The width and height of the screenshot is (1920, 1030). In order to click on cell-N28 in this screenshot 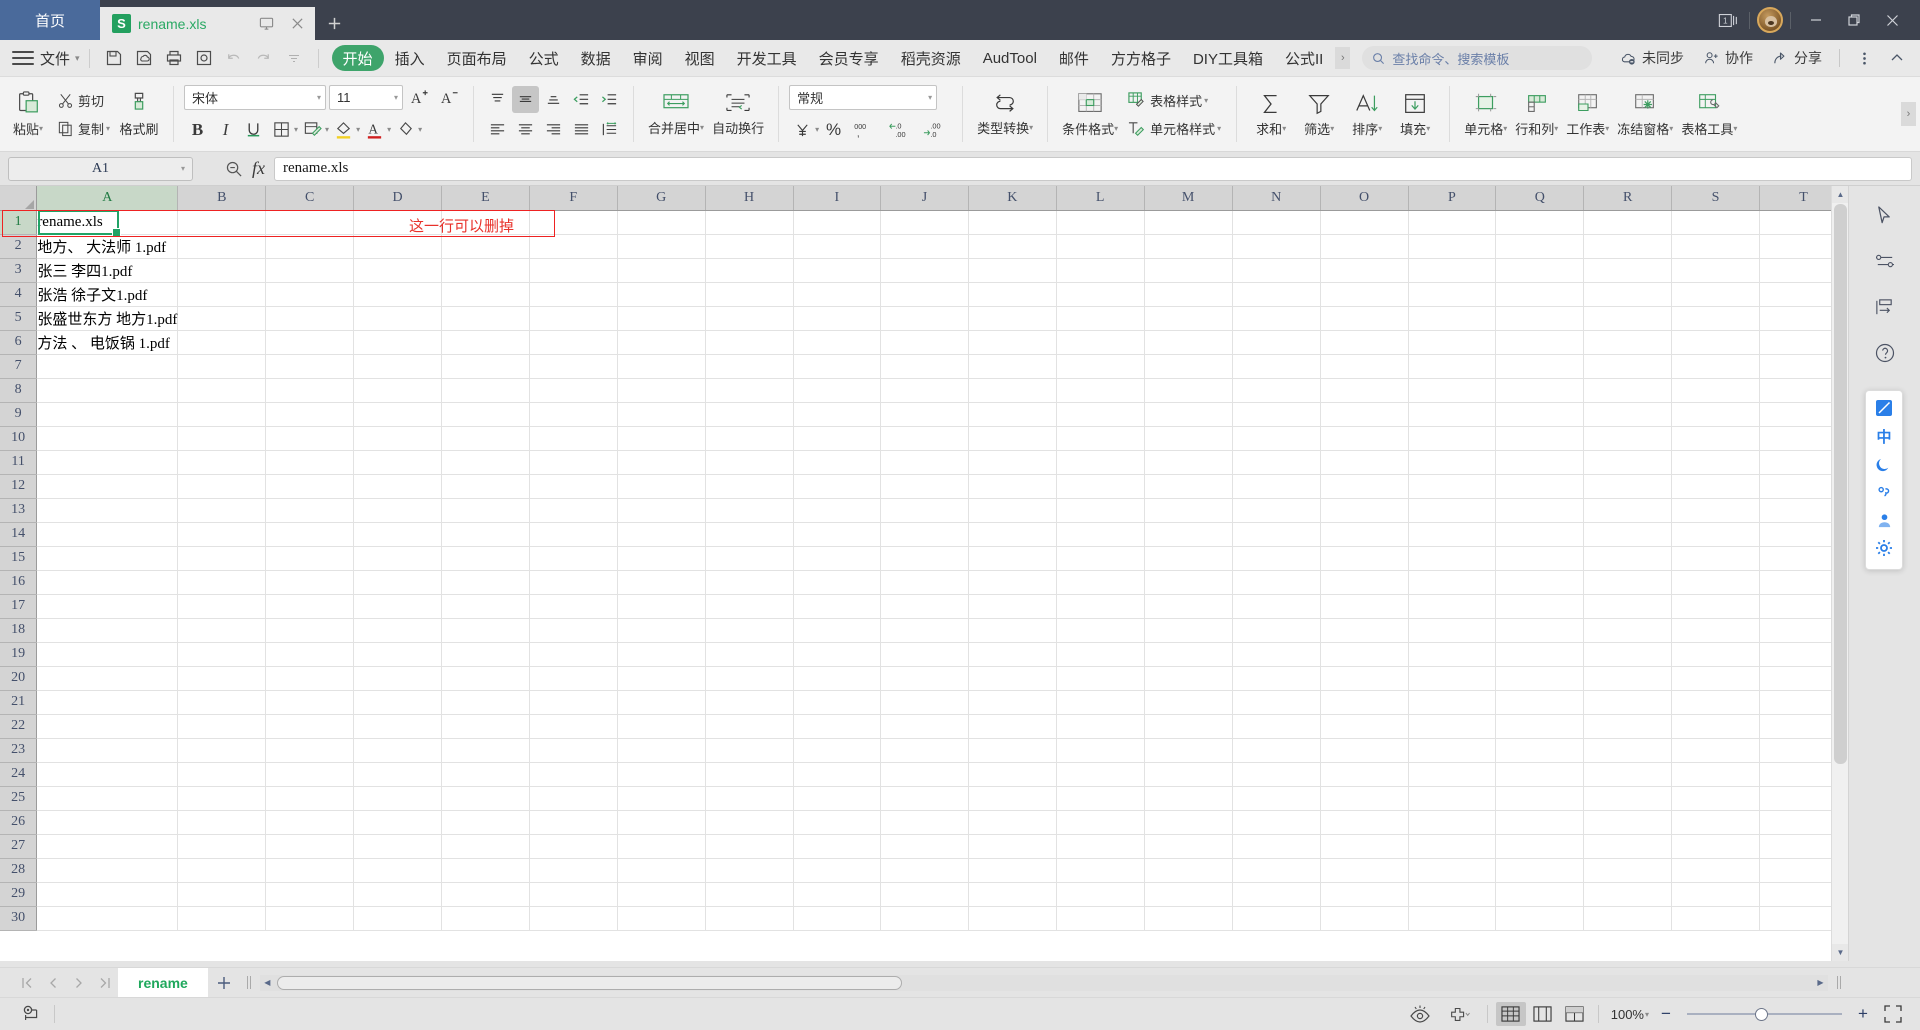, I will do `click(1276, 870)`.